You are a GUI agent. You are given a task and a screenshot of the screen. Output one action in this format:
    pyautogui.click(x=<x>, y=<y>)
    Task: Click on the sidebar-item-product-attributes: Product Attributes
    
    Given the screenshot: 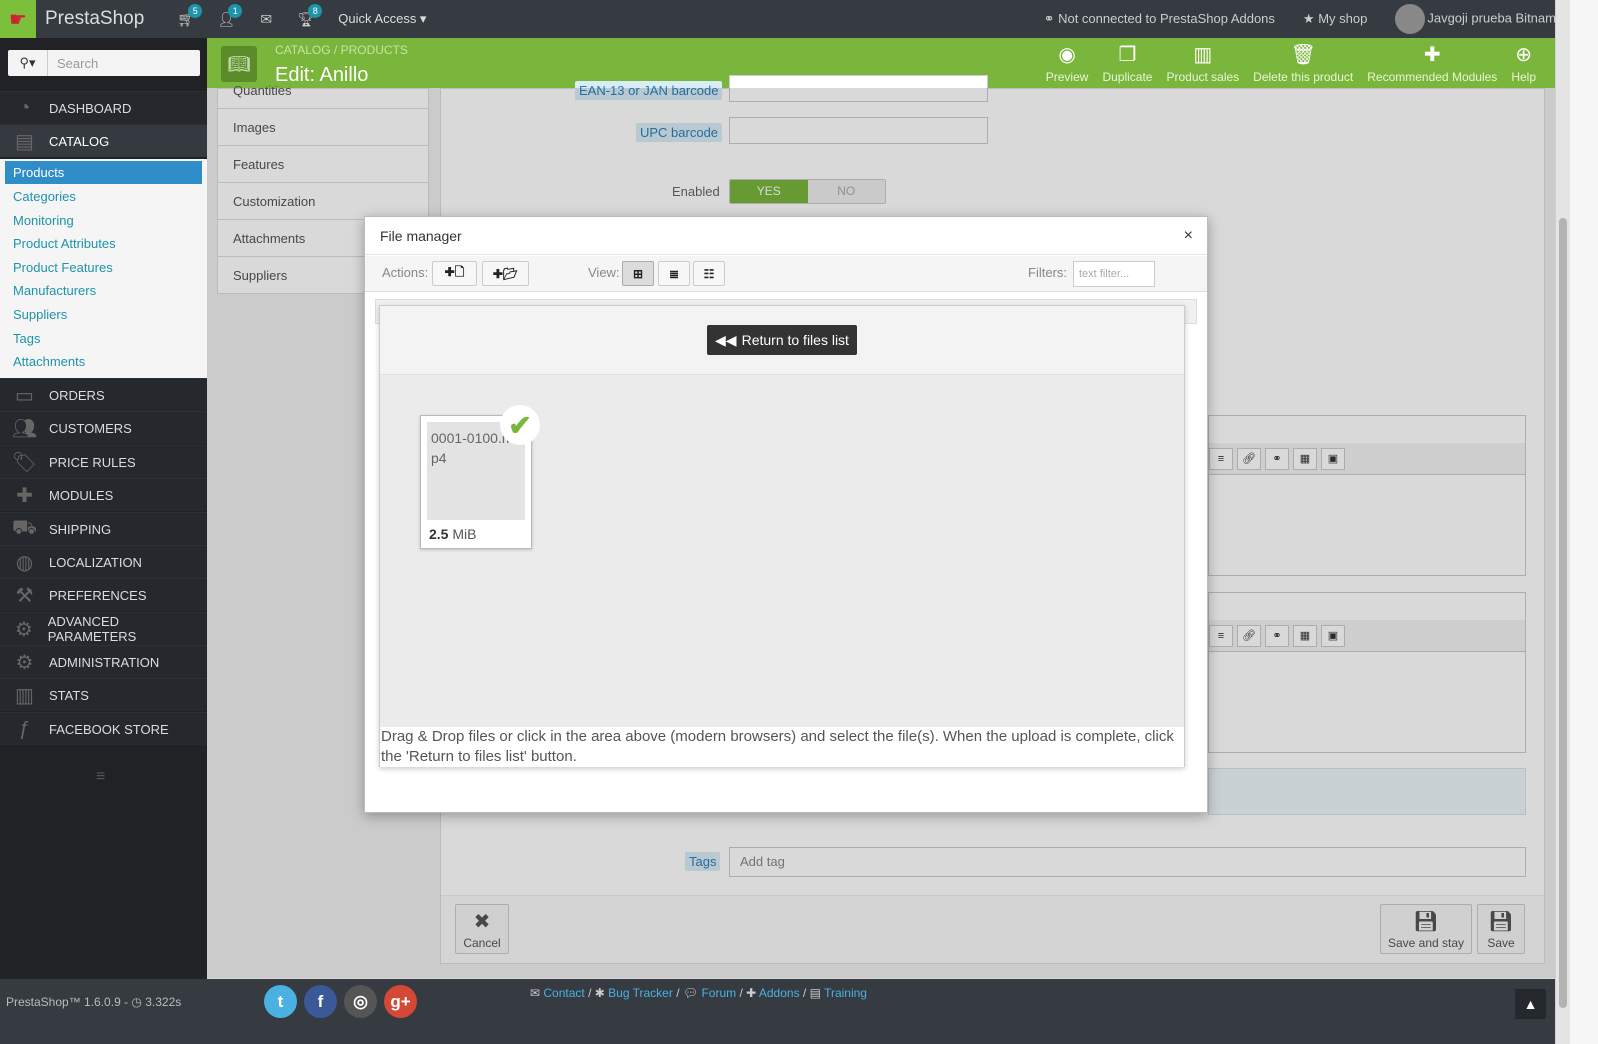 What is the action you would take?
    pyautogui.click(x=103, y=243)
    